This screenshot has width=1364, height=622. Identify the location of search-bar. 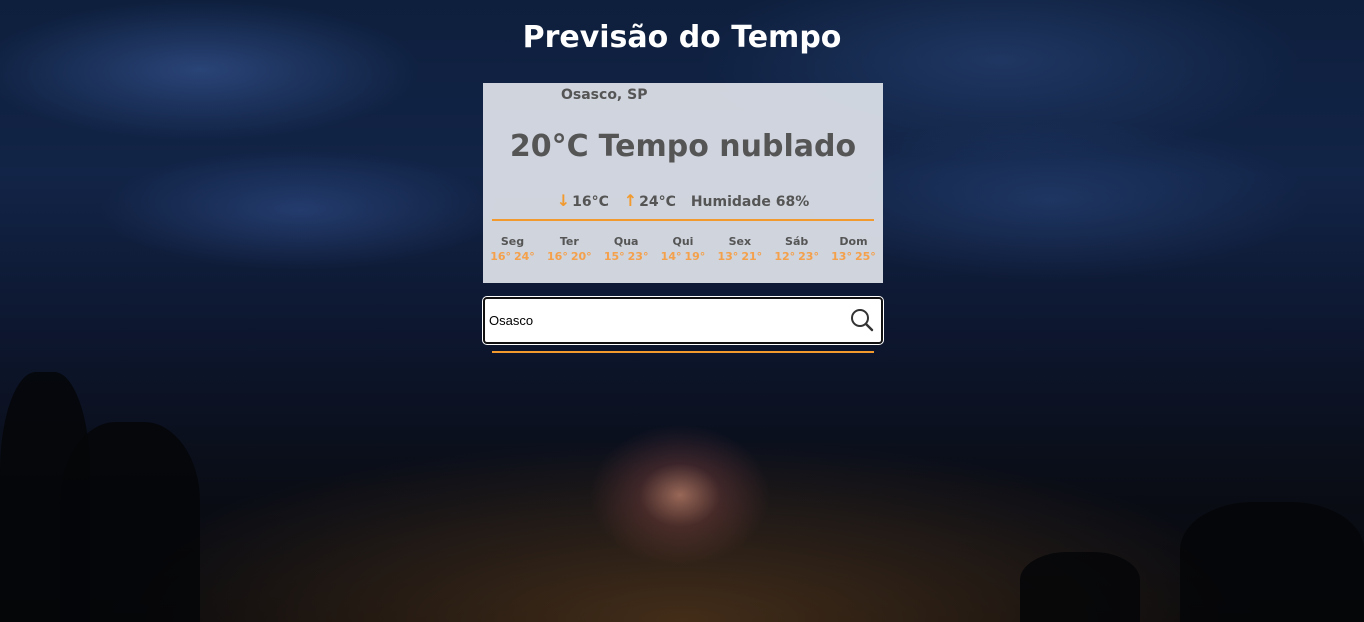
(683, 320).